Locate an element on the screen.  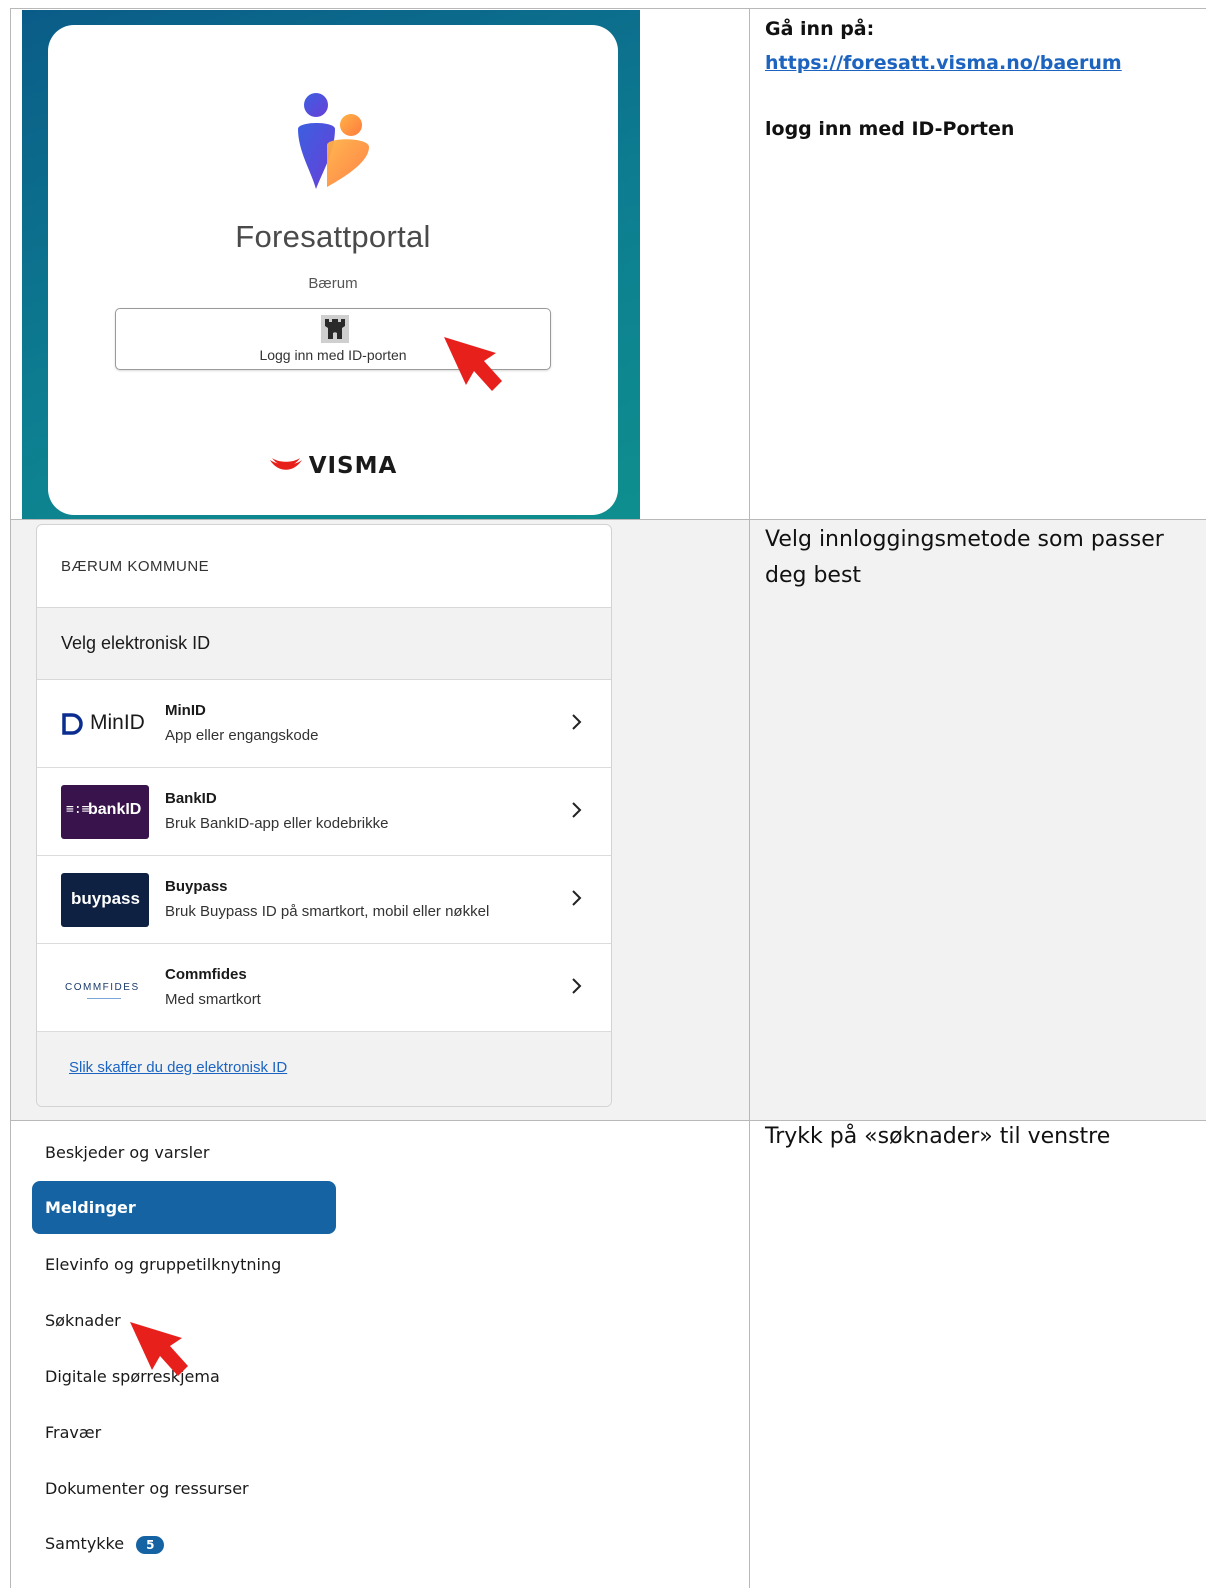
instruction-heading: Gå inn på: is located at coordinates (820, 29).